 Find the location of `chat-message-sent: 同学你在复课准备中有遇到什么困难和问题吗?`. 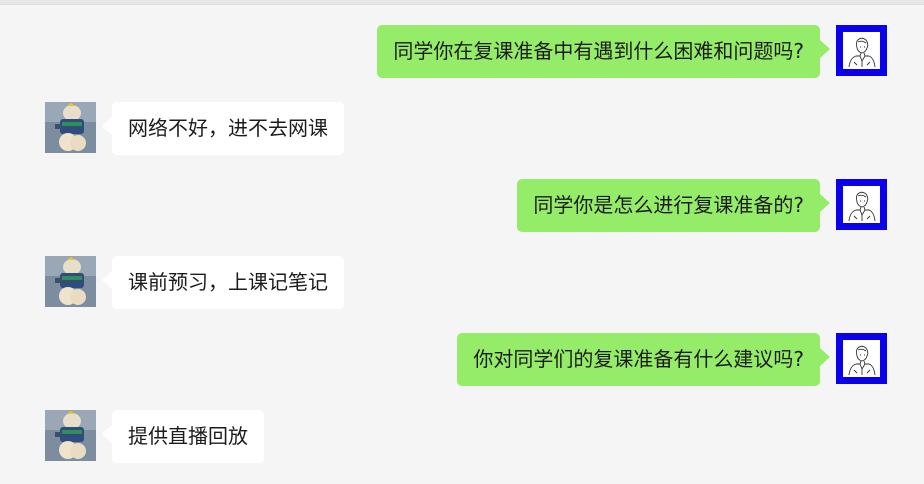

chat-message-sent: 同学你在复课准备中有遇到什么困难和问题吗? is located at coordinates (462, 52).